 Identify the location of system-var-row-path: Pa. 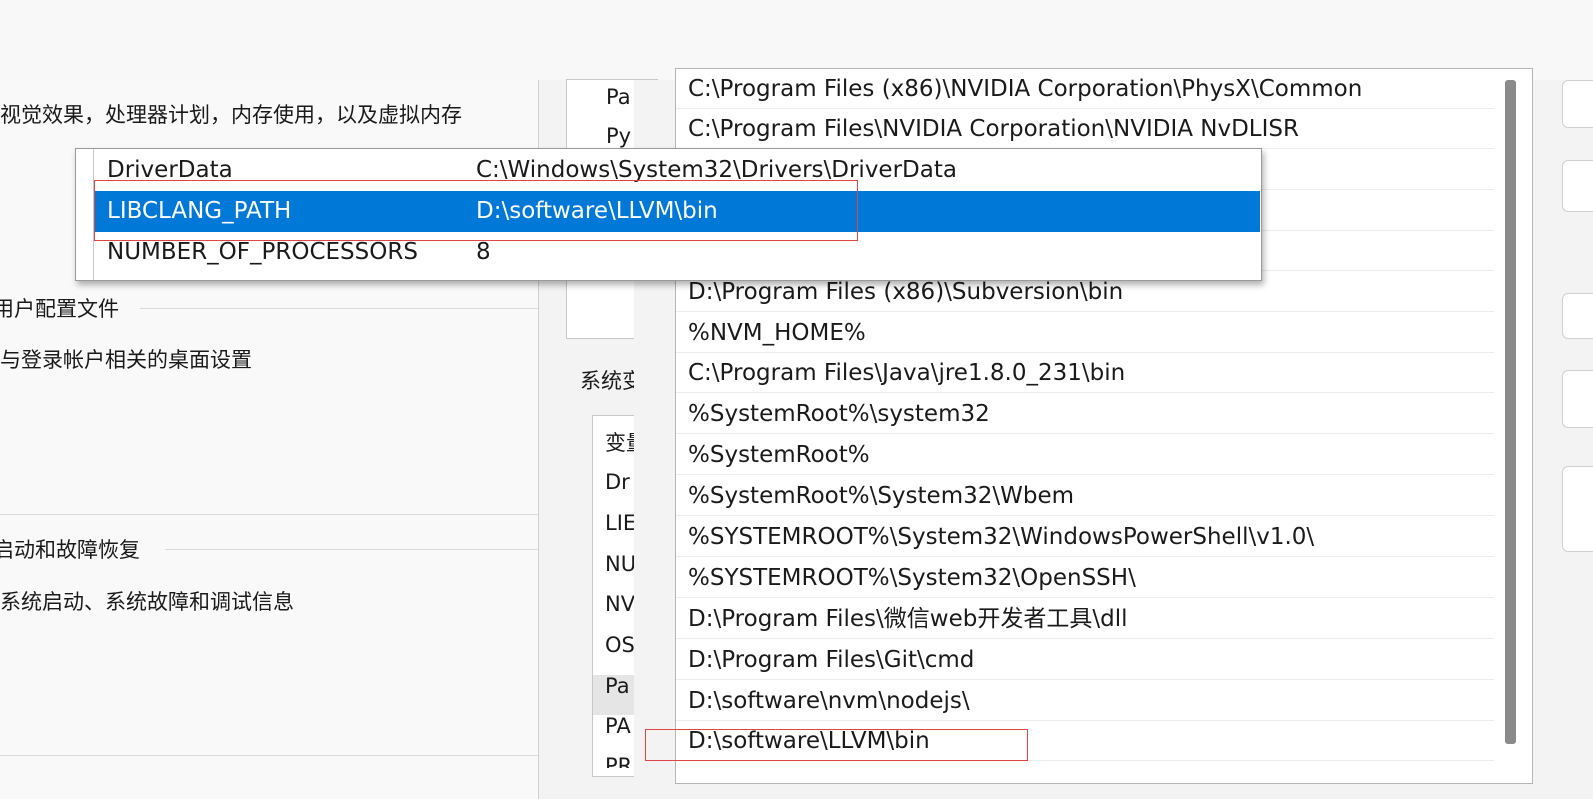
(620, 686).